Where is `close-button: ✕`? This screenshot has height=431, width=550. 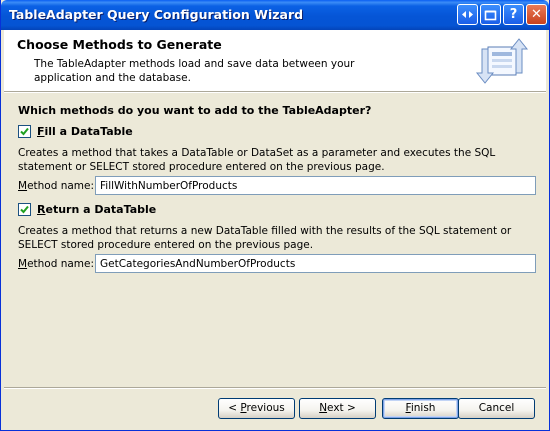 close-button: ✕ is located at coordinates (536, 14).